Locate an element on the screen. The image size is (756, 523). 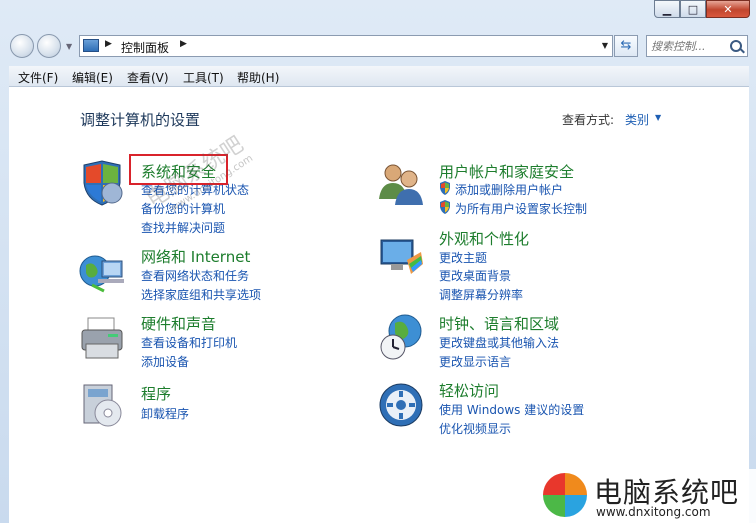
refresh-button: ⇆ is located at coordinates (626, 46).